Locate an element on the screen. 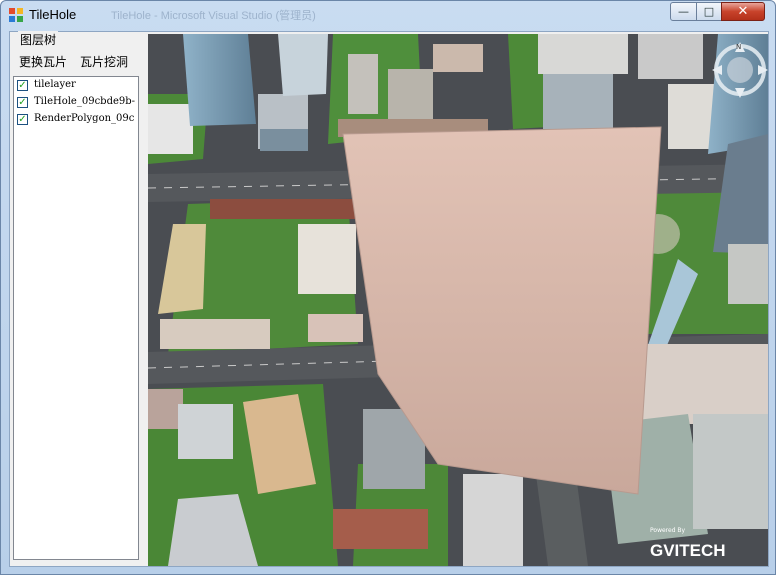 This screenshot has width=776, height=575. layer-label: RenderPolygon_09c is located at coordinates (84, 118).